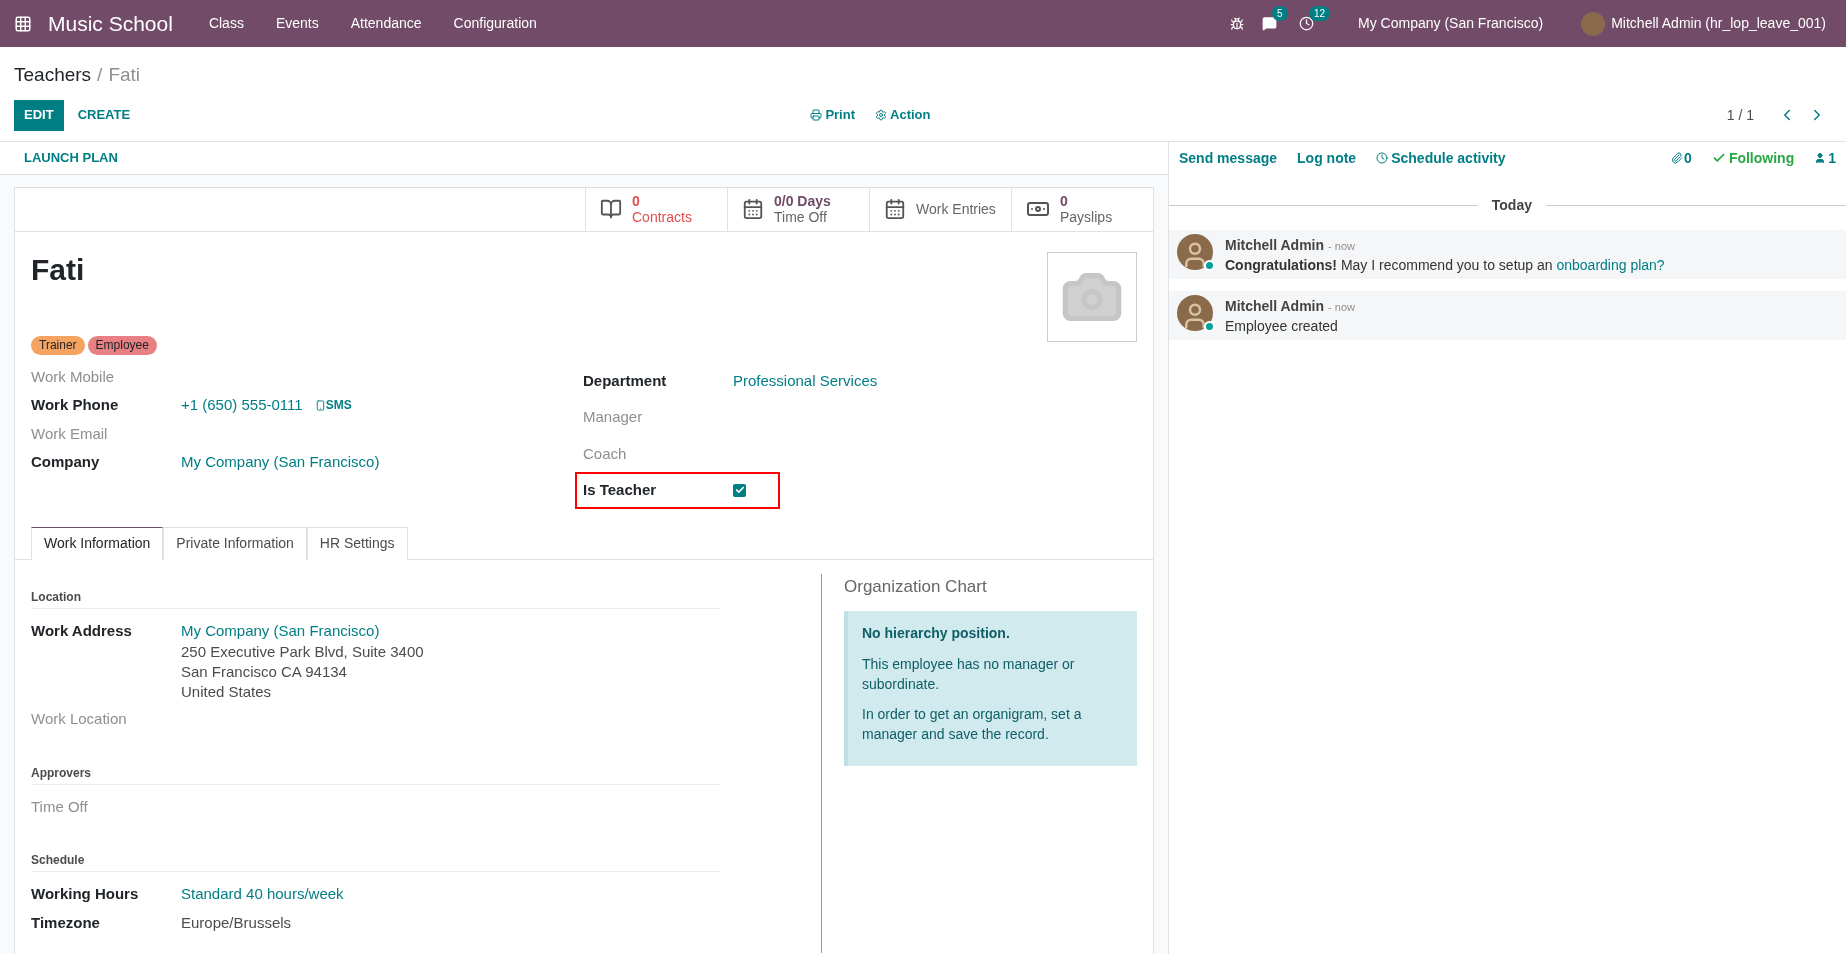  I want to click on employee-name: Fati, so click(58, 269).